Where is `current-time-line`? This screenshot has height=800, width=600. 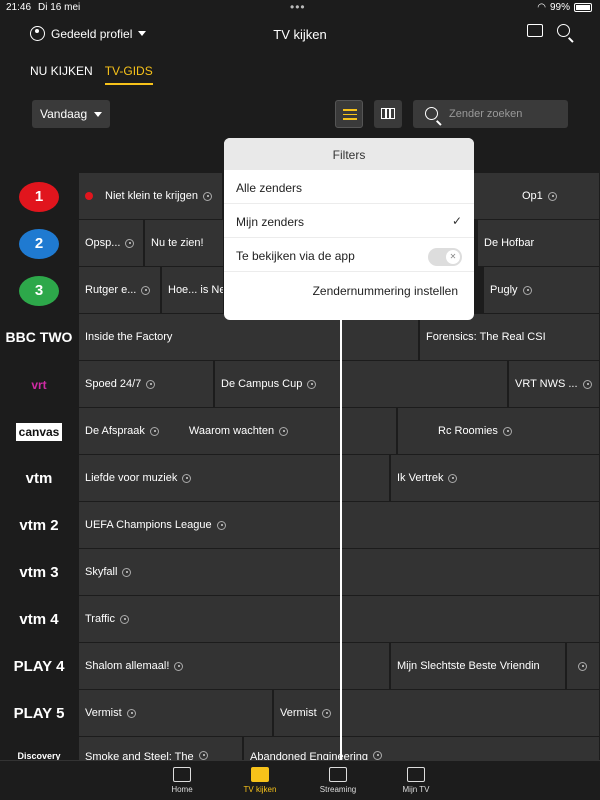
current-time-line is located at coordinates (341, 539).